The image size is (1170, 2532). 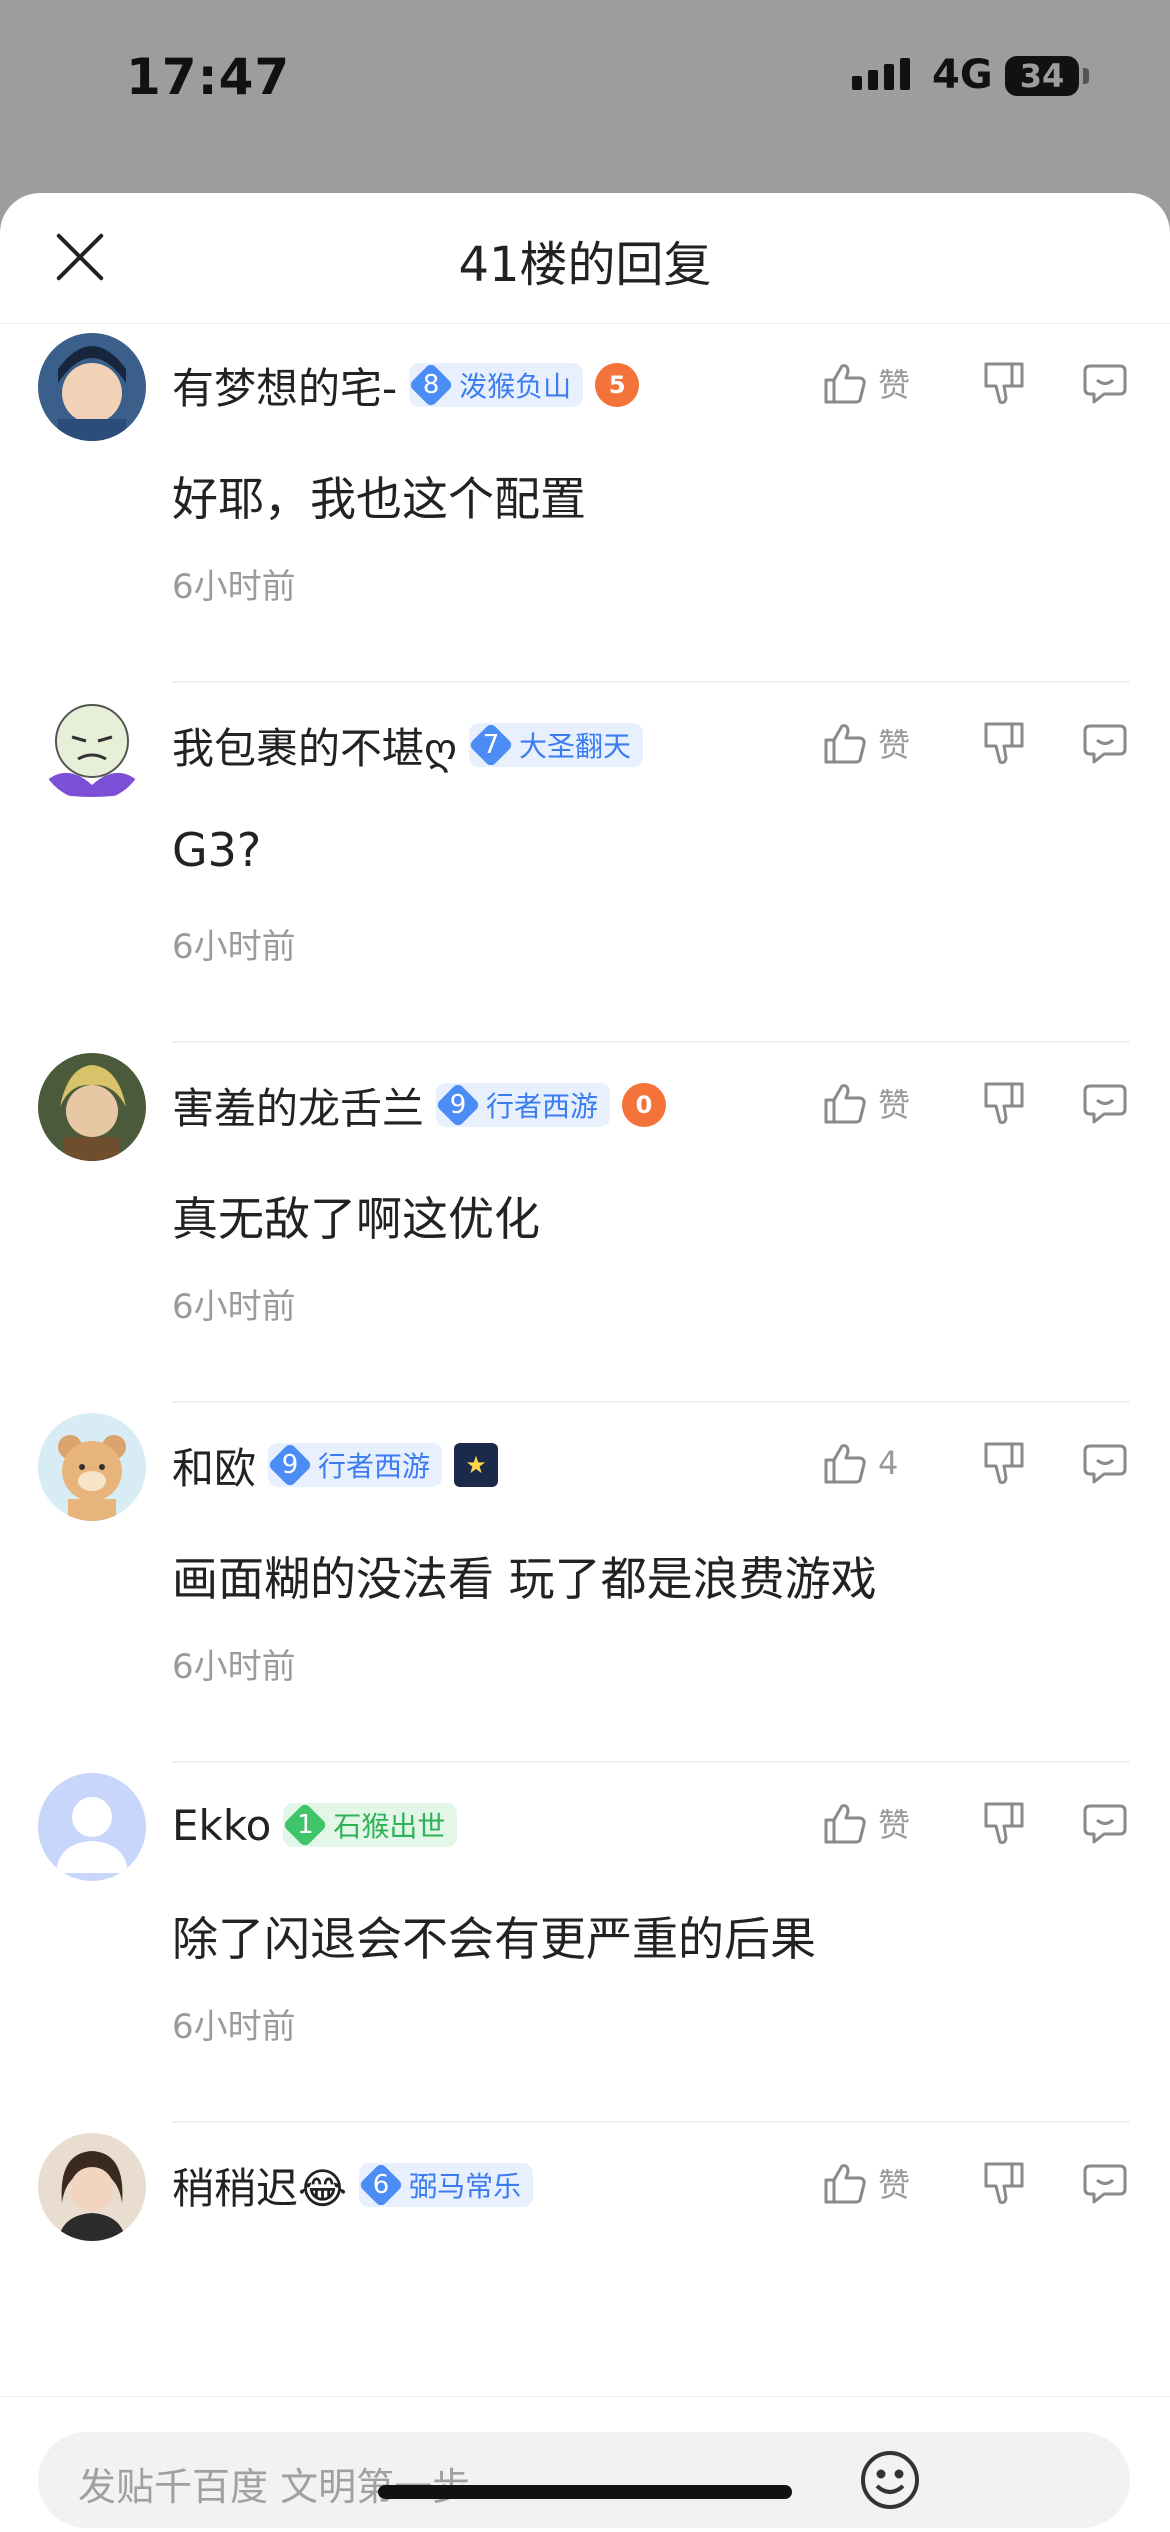 What do you see at coordinates (221, 1825) in the screenshot?
I see `username: Ekko` at bounding box center [221, 1825].